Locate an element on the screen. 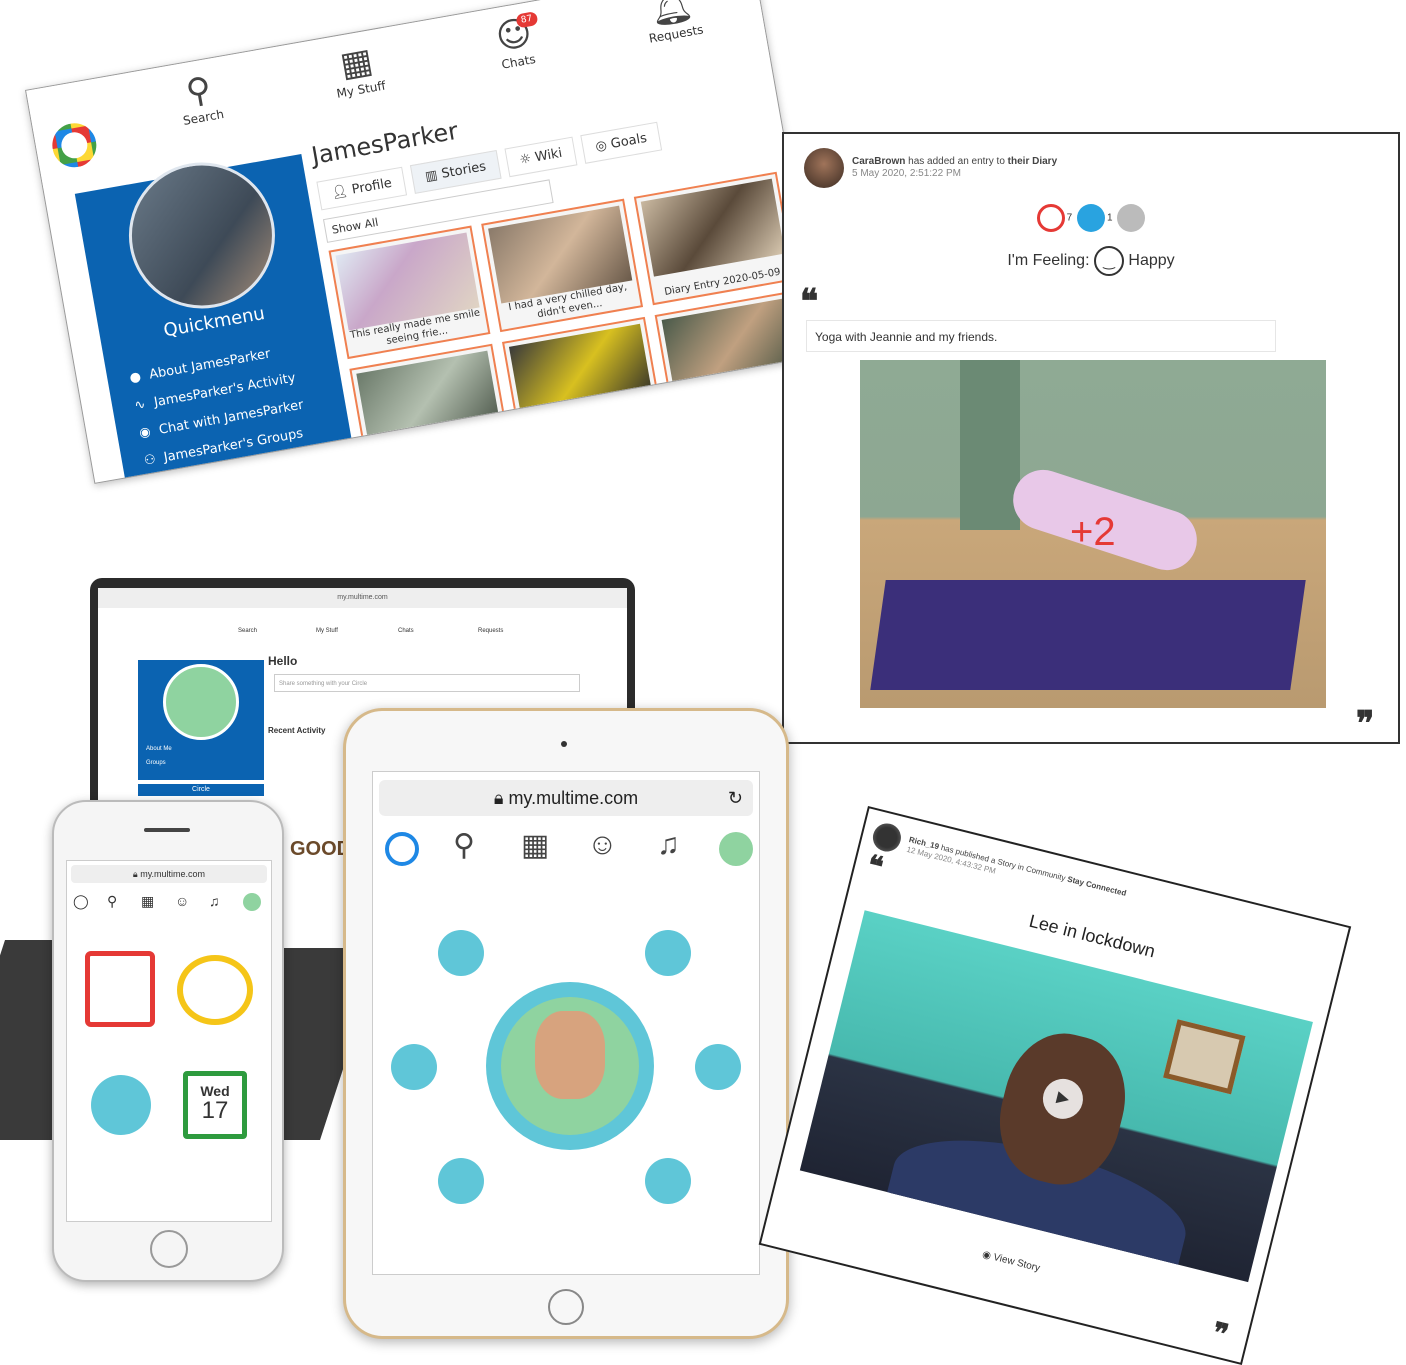 The height and width of the screenshot is (1365, 1406). tablet-device: 🔒︎ my.multime.com ↻ ⚲ ▦ ☺ ♫ is located at coordinates (566, 1023).